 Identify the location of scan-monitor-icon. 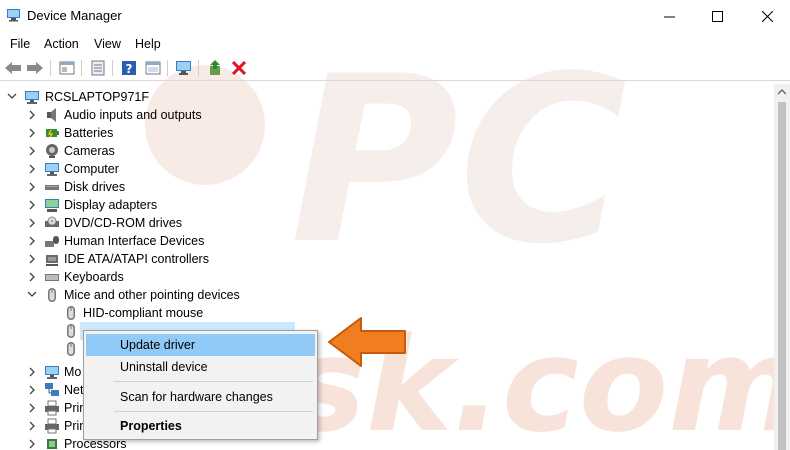
(183, 68).